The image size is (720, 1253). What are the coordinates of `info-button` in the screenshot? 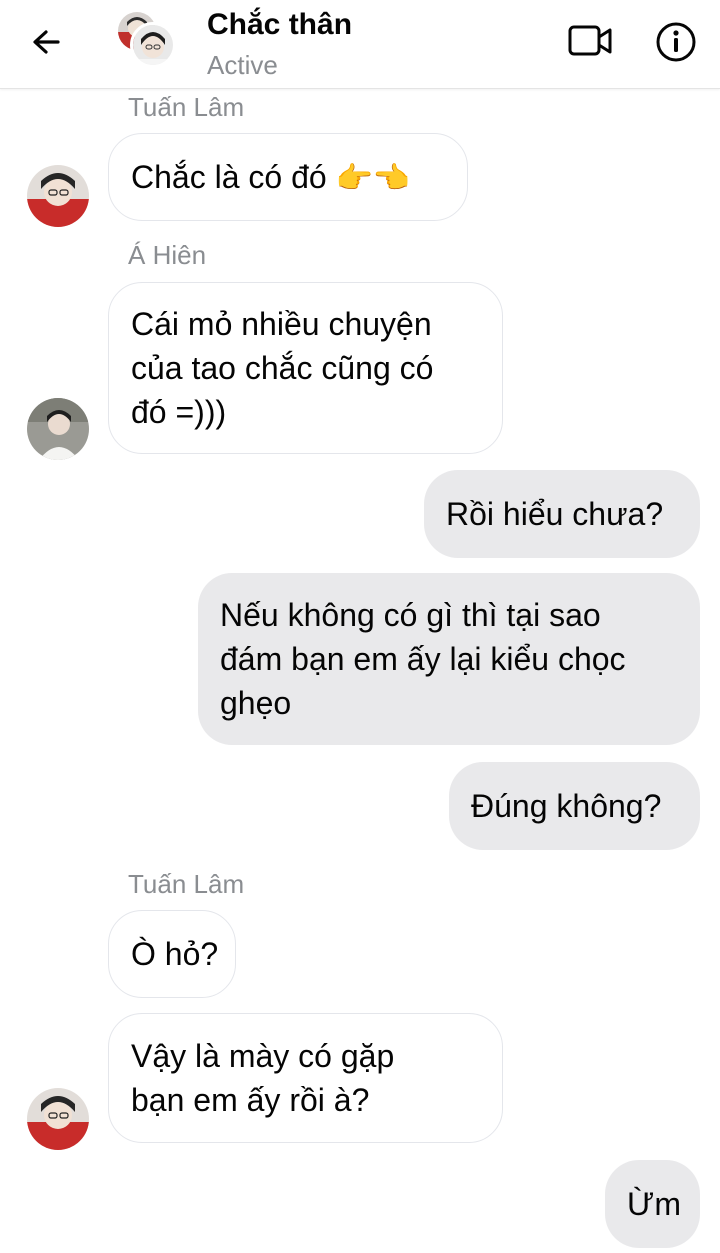 It's located at (676, 42).